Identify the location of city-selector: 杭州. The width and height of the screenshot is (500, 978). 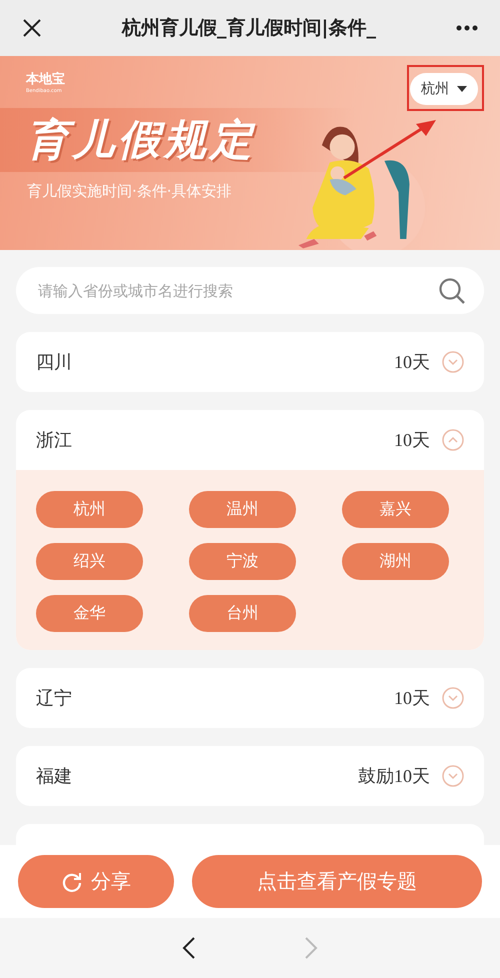
(444, 89).